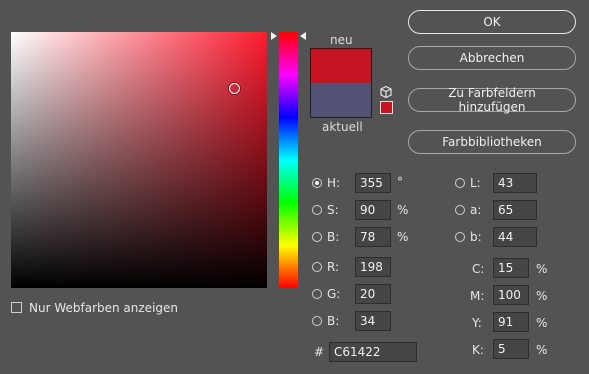  Describe the element at coordinates (542, 296) in the screenshot. I see `magenta-unit: %` at that location.